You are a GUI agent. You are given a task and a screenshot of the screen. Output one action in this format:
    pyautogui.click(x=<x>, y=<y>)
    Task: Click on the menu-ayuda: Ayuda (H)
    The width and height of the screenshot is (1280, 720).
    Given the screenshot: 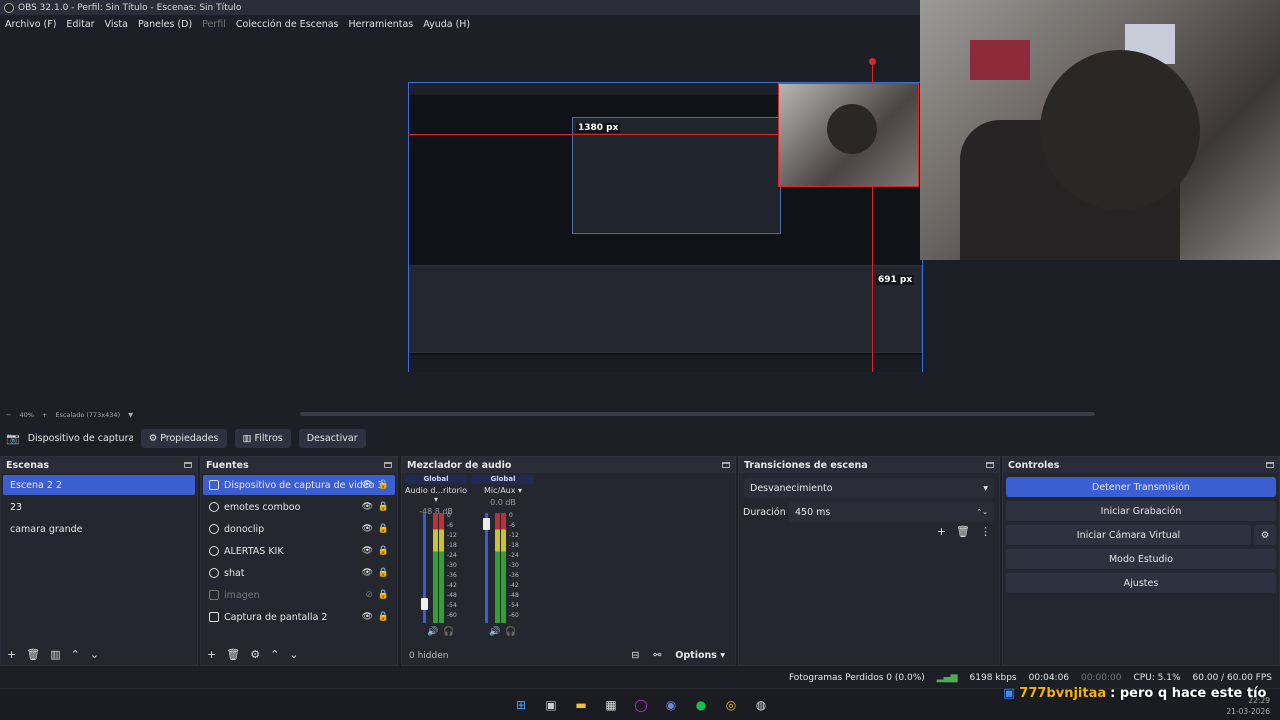 What is the action you would take?
    pyautogui.click(x=446, y=24)
    